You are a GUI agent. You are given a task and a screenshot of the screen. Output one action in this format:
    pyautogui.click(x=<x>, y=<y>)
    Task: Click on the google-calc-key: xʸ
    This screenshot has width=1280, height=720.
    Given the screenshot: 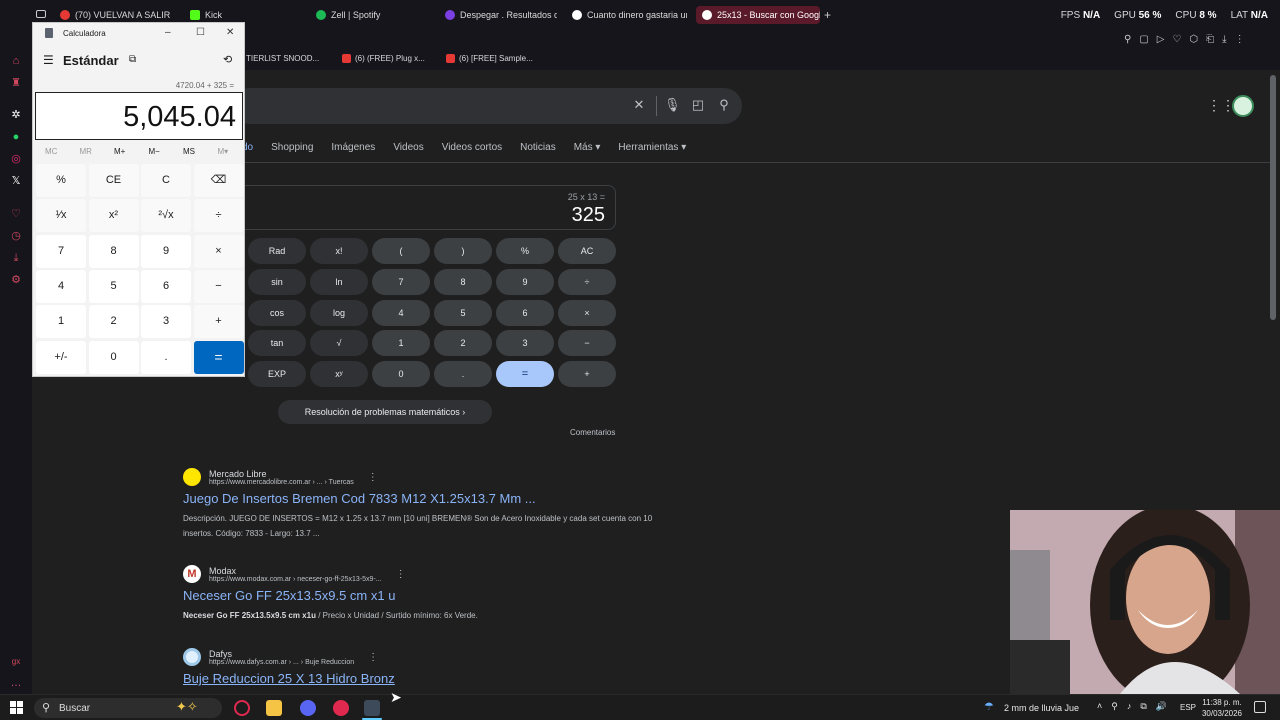 What is the action you would take?
    pyautogui.click(x=339, y=374)
    